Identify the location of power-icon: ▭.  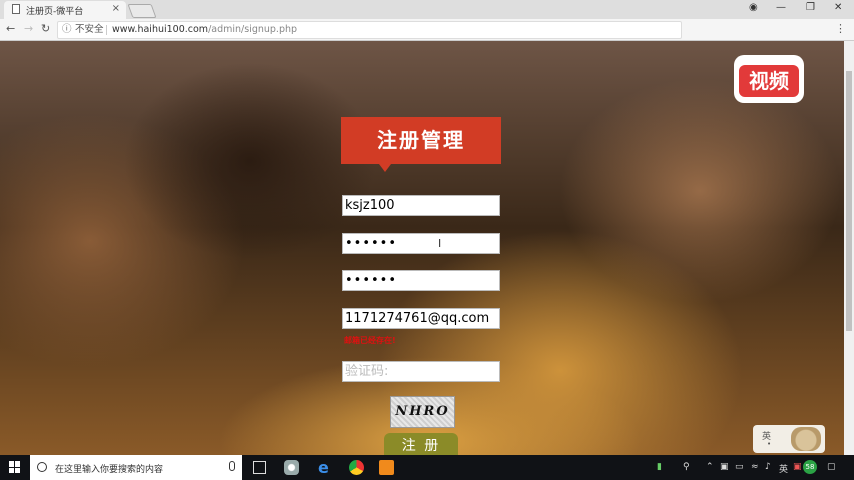
(739, 467).